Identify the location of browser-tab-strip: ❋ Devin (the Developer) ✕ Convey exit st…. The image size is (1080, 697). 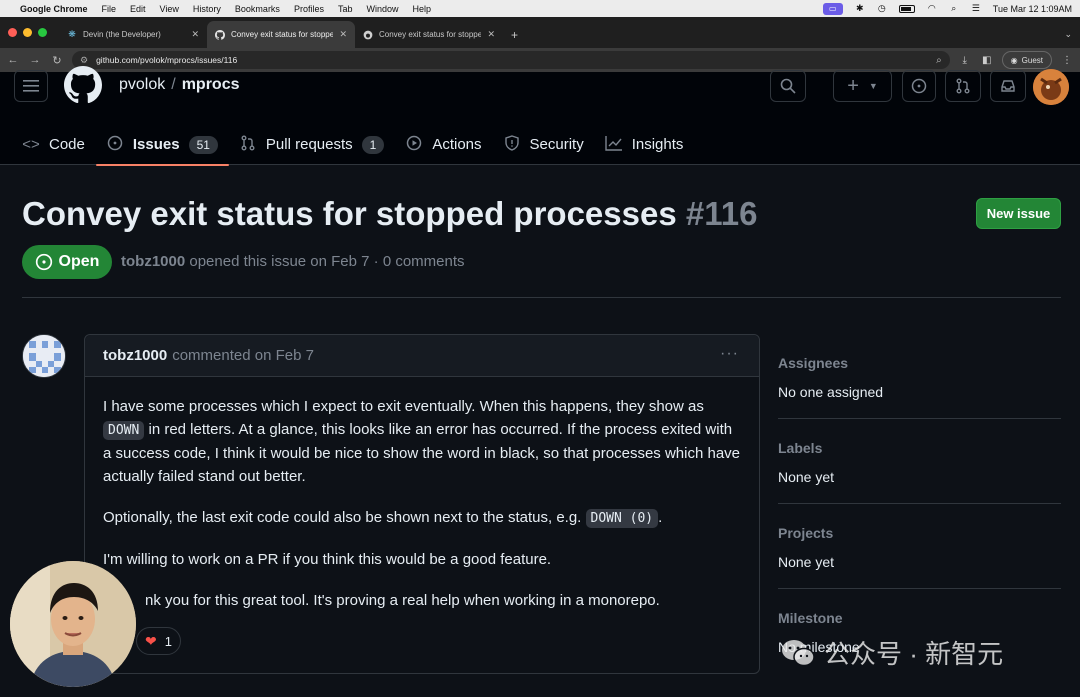
(540, 32).